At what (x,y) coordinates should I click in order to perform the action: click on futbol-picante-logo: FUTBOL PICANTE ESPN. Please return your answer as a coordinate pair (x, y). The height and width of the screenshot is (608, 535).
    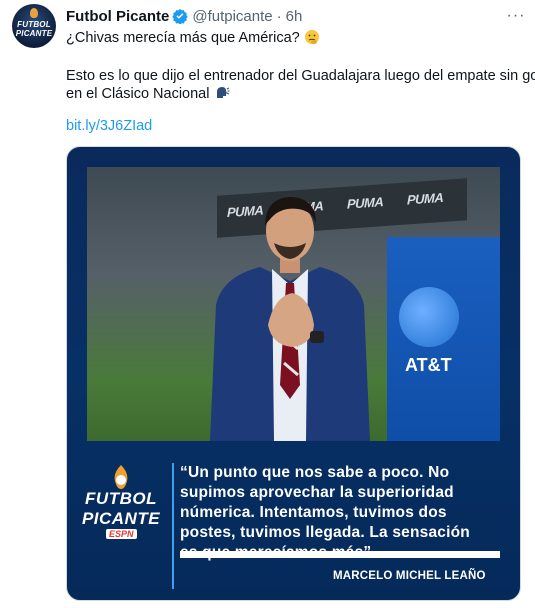
    Looking at the image, I should click on (121, 520).